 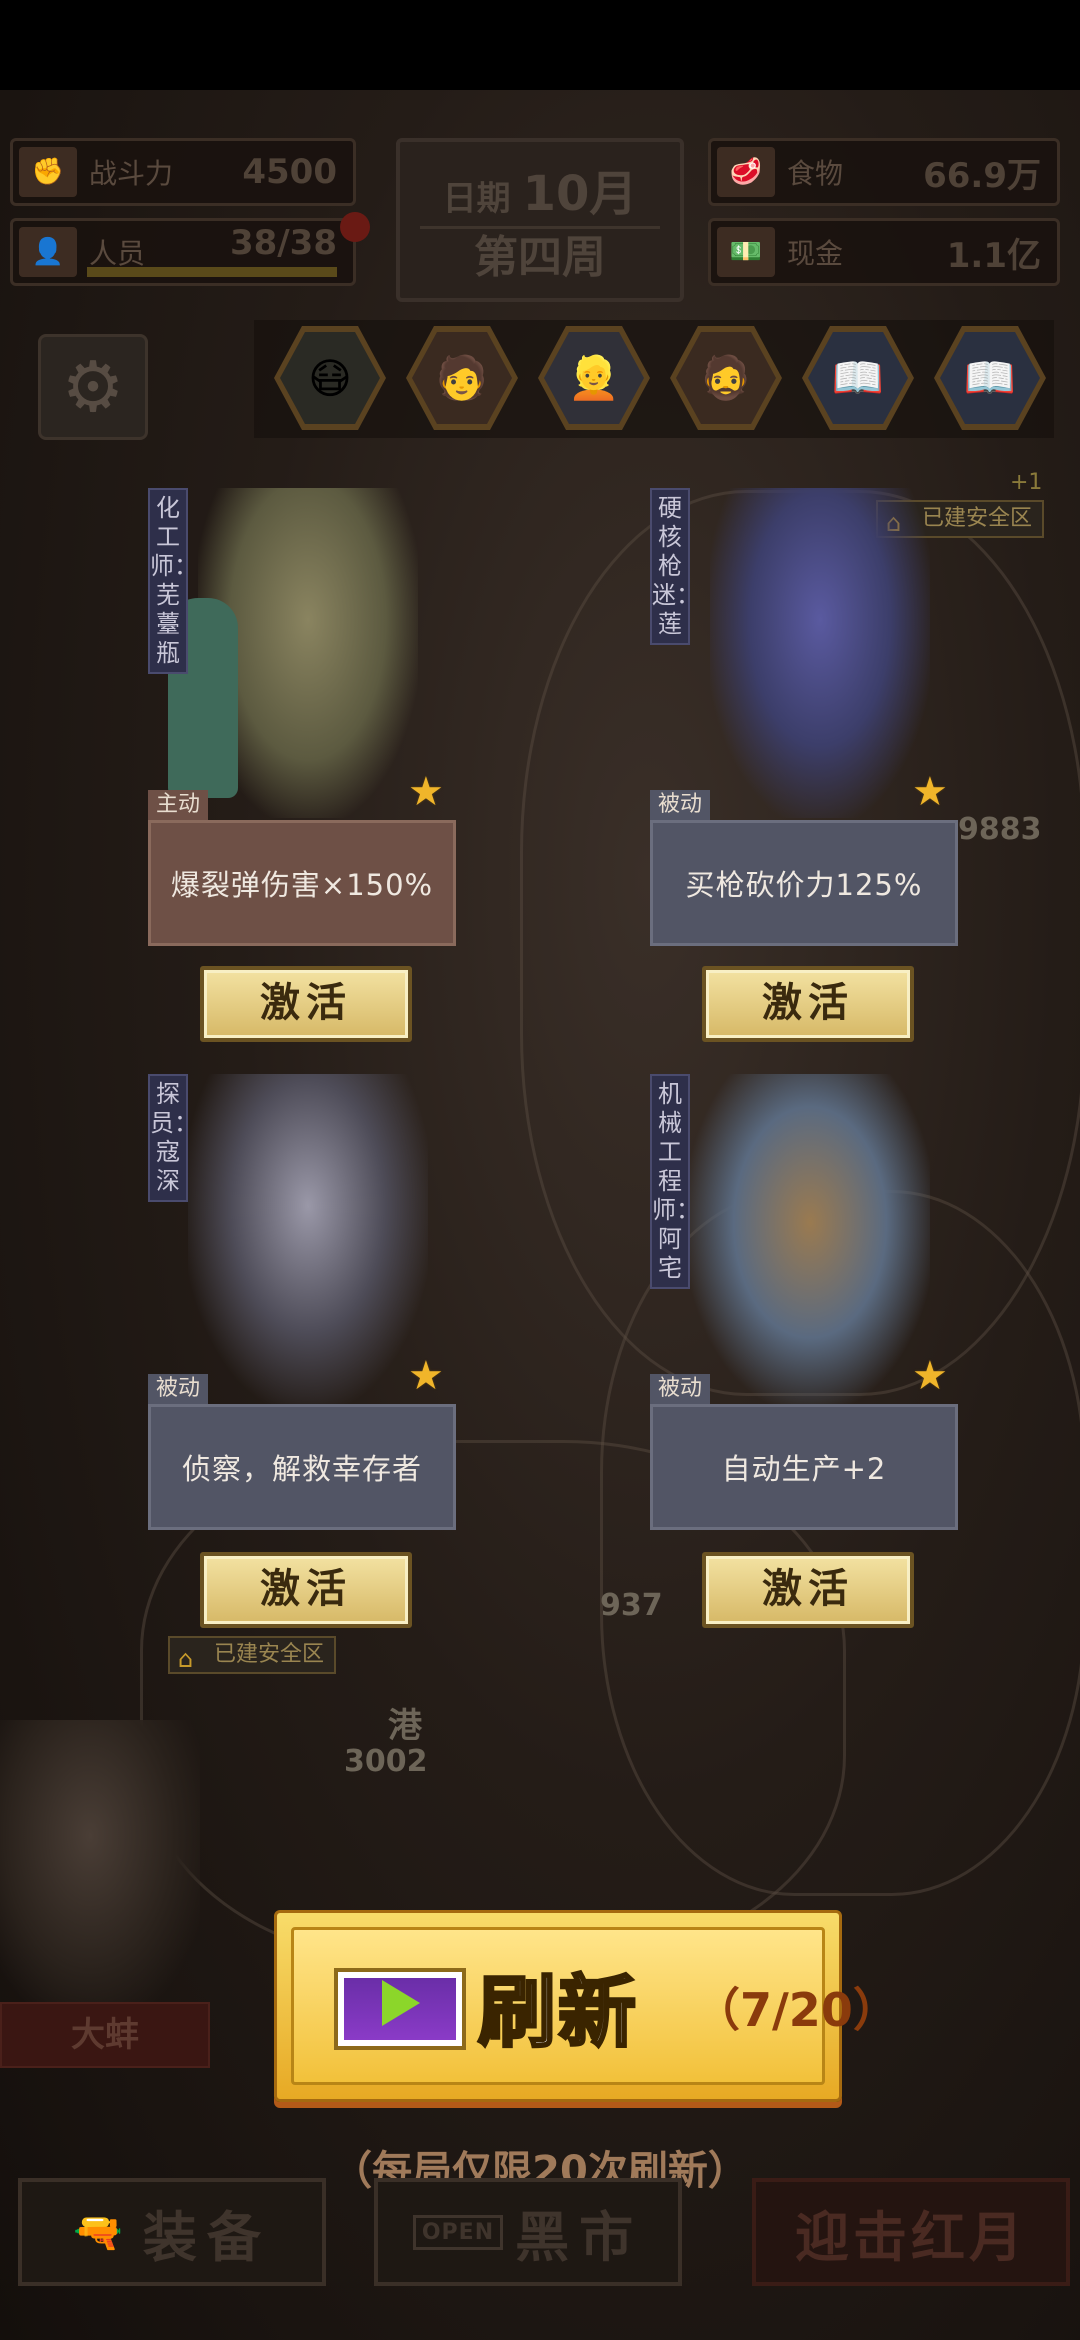 What do you see at coordinates (330, 378) in the screenshot?
I see `gasmask-icon: 😷` at bounding box center [330, 378].